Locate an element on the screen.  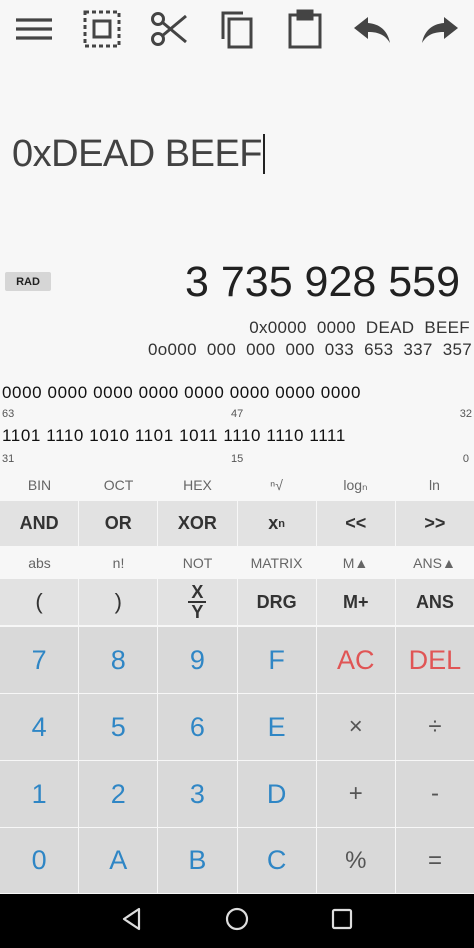
hex-d-button: D is located at coordinates (276, 794).